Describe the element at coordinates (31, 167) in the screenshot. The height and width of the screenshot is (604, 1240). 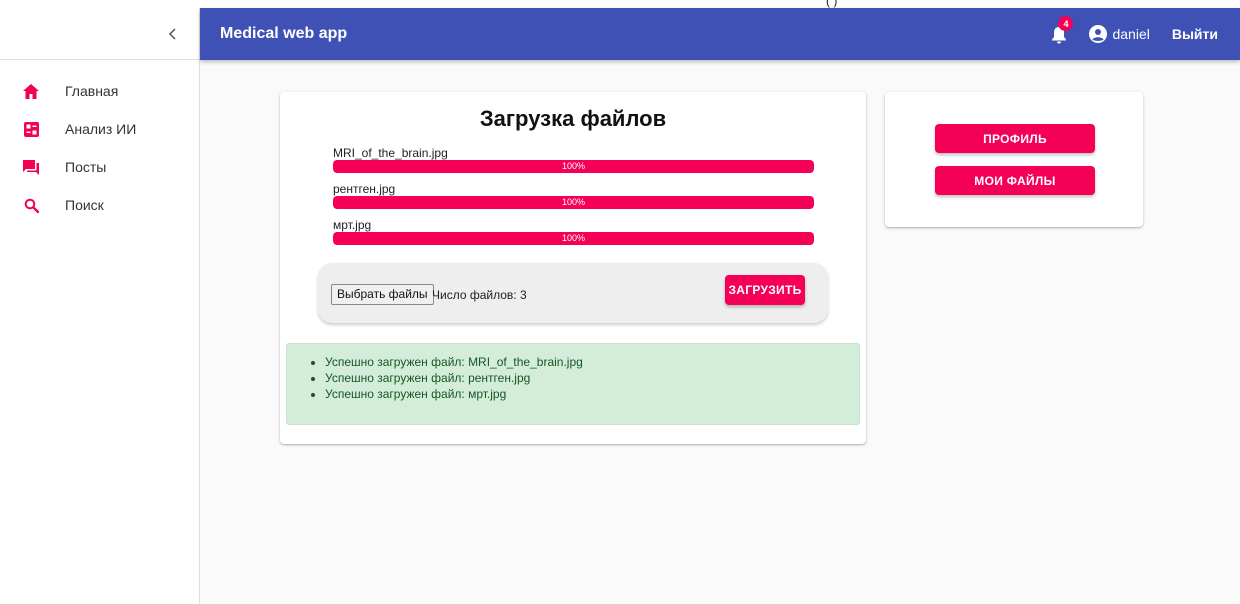
I see `forum-icon` at that location.